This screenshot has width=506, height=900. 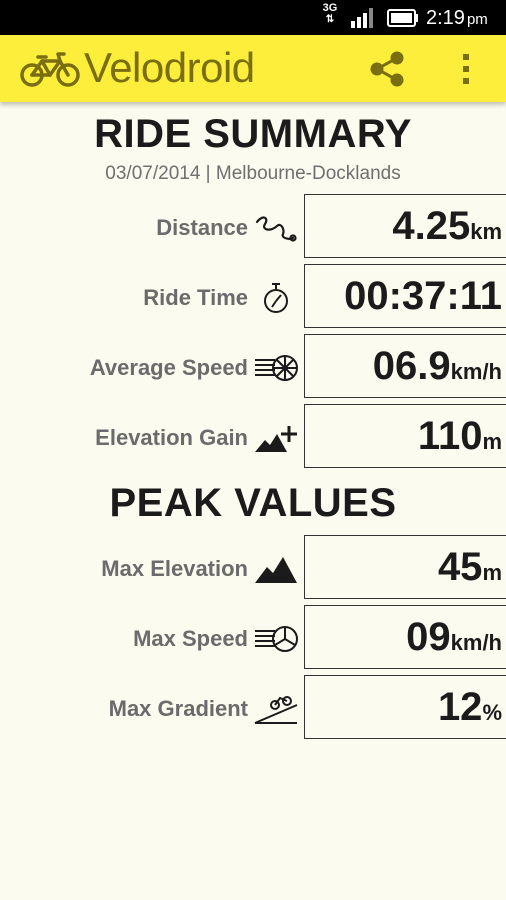 What do you see at coordinates (276, 229) in the screenshot?
I see `route-icon` at bounding box center [276, 229].